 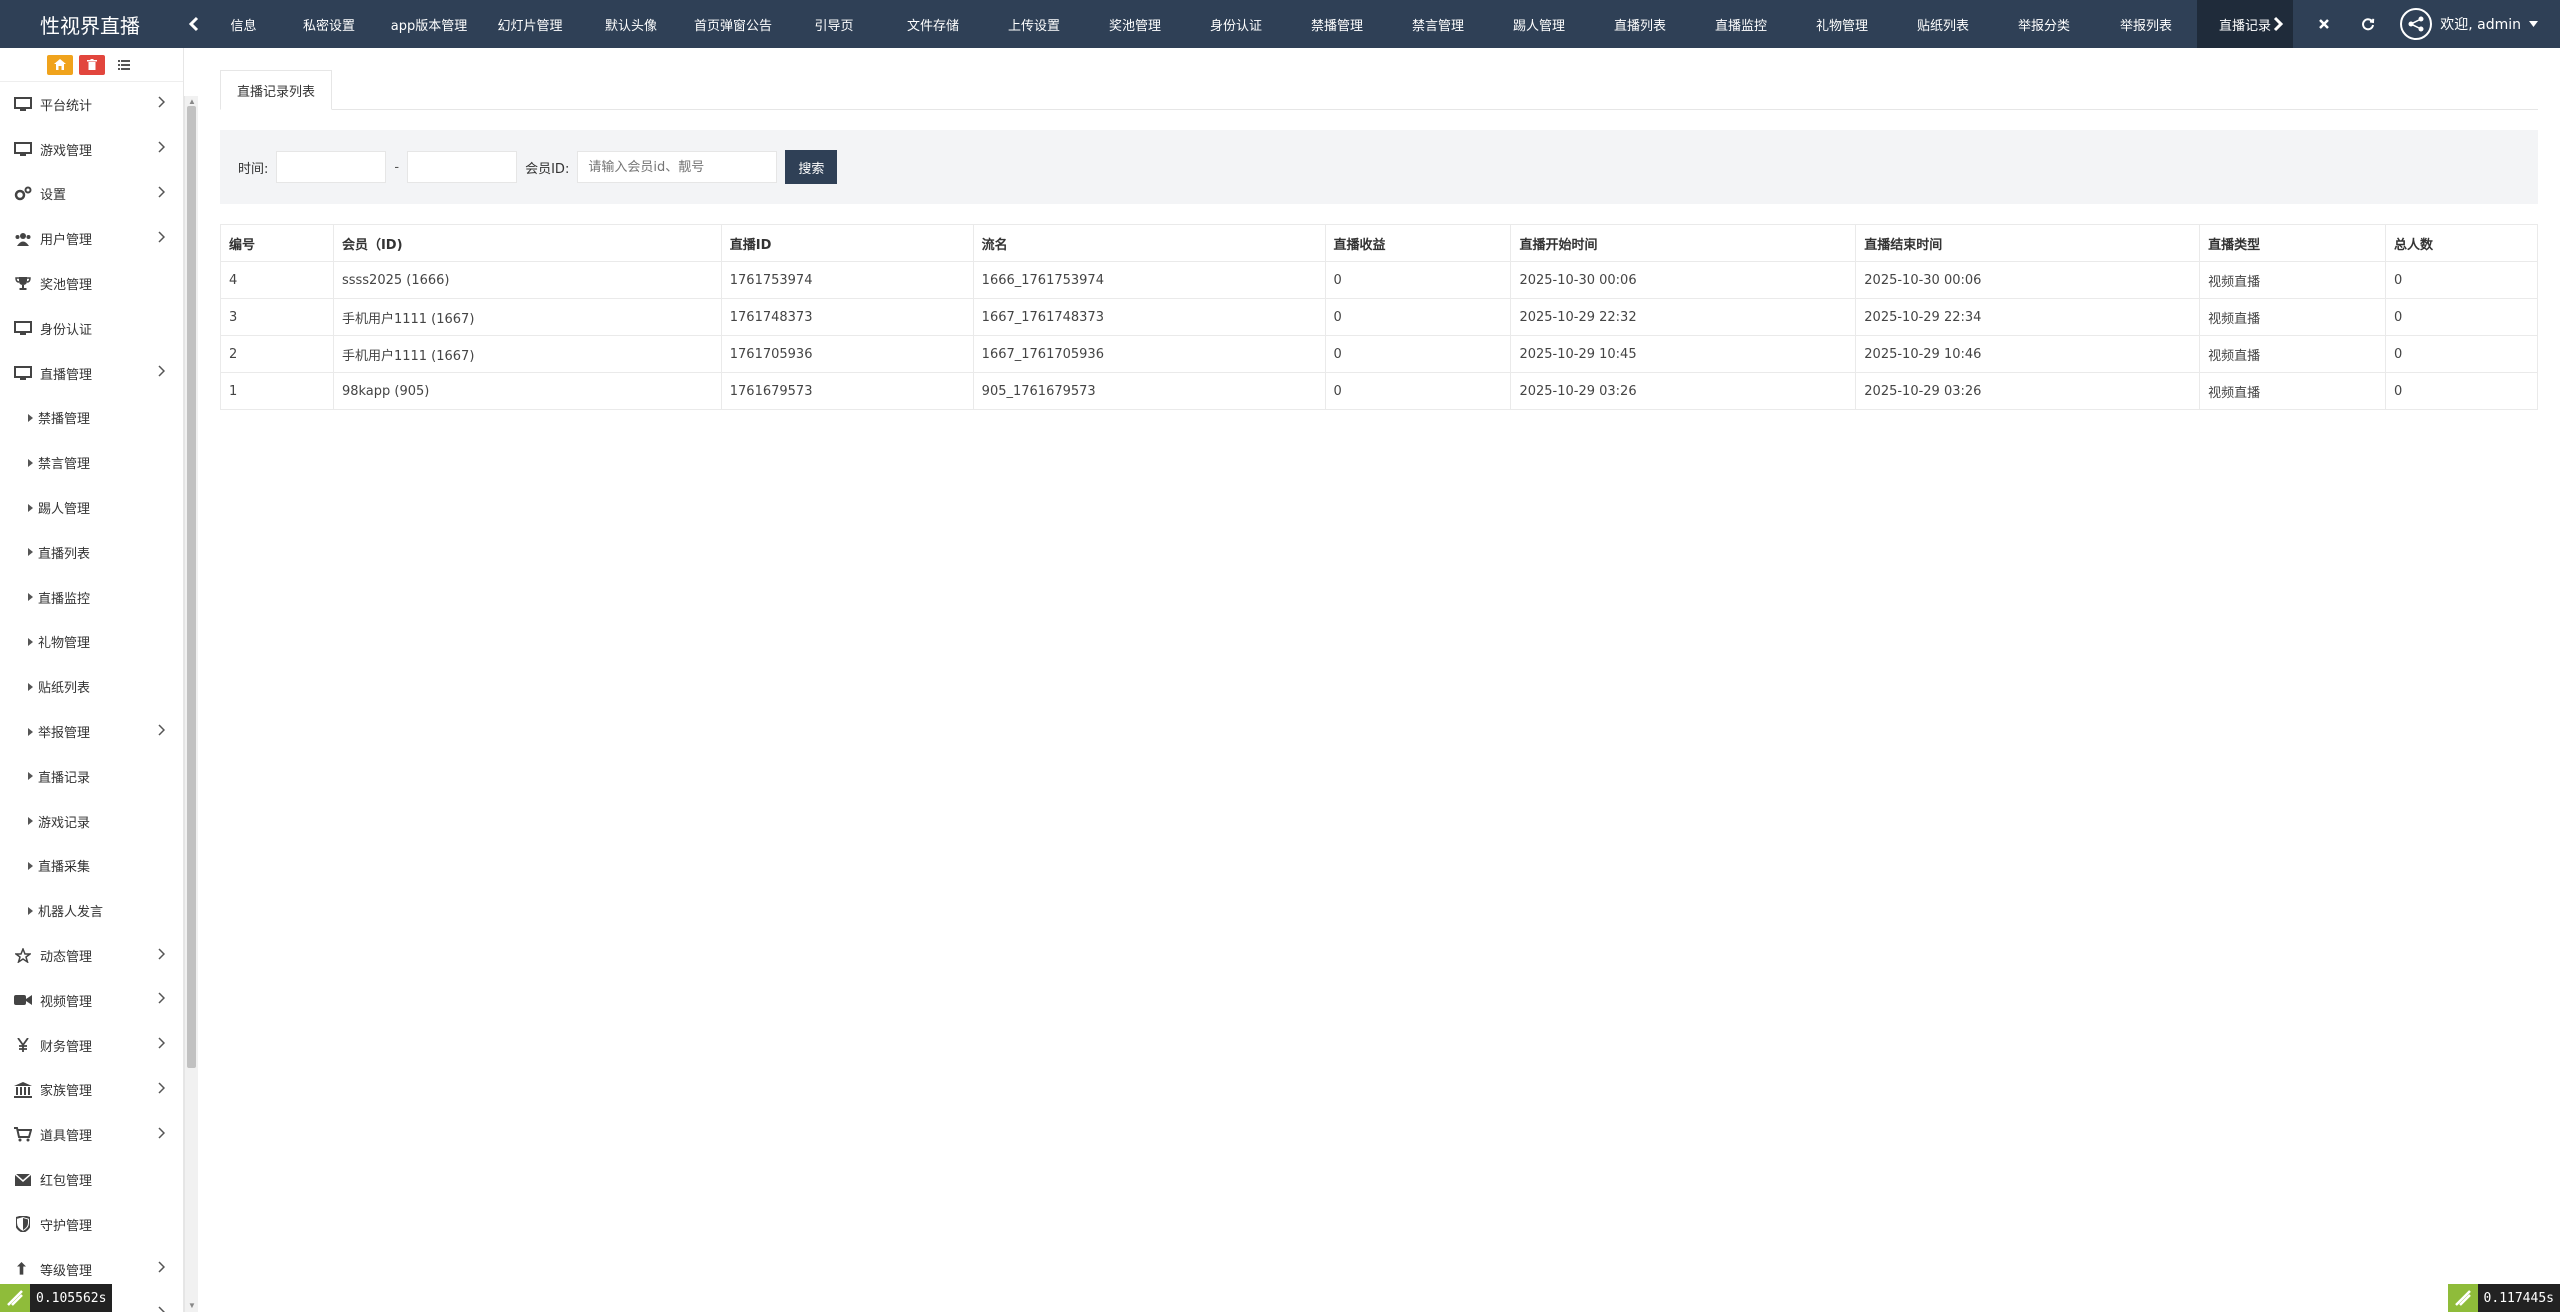 I want to click on topnav-item-9: 奖池管理, so click(x=1135, y=24).